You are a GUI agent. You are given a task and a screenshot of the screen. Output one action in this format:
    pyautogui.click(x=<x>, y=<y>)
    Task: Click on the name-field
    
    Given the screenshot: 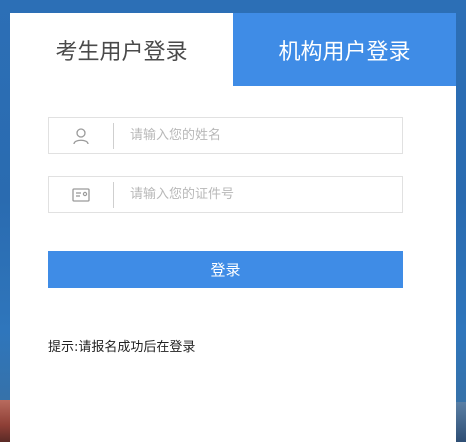 What is the action you would take?
    pyautogui.click(x=225, y=135)
    